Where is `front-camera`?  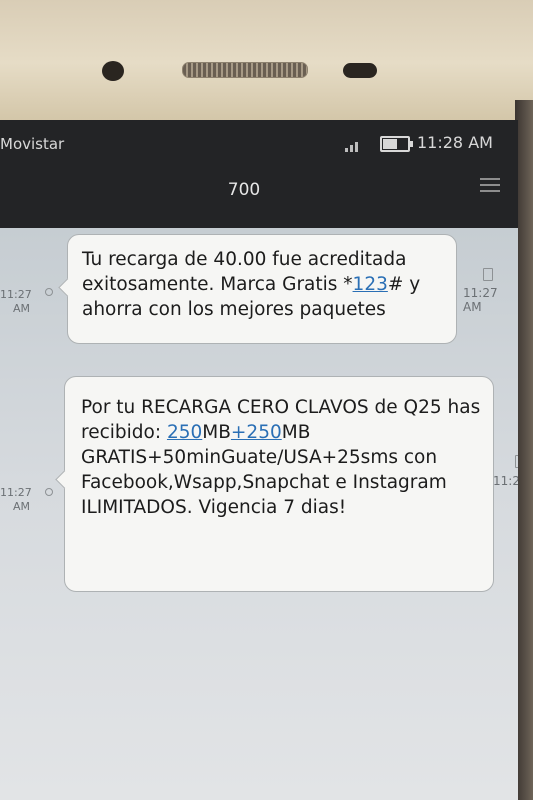
front-camera is located at coordinates (113, 71).